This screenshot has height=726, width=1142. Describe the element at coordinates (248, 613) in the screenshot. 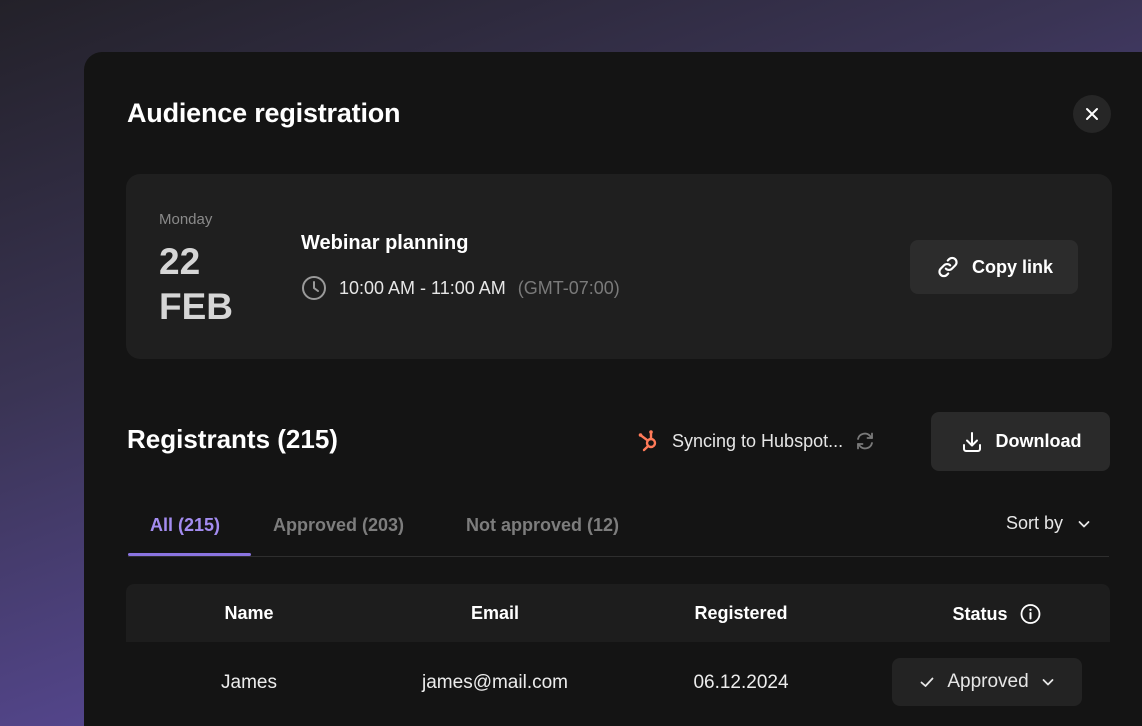

I see `column-header-name: Name` at that location.